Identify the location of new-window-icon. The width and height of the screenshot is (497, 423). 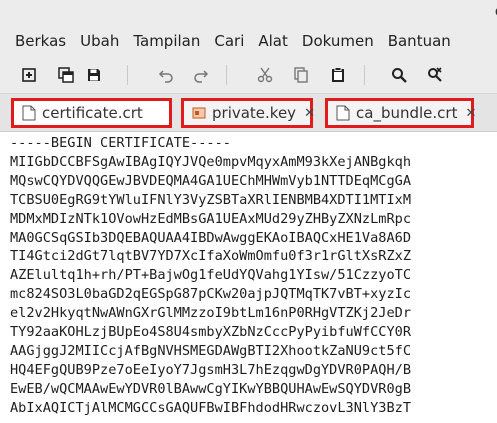
(66, 75).